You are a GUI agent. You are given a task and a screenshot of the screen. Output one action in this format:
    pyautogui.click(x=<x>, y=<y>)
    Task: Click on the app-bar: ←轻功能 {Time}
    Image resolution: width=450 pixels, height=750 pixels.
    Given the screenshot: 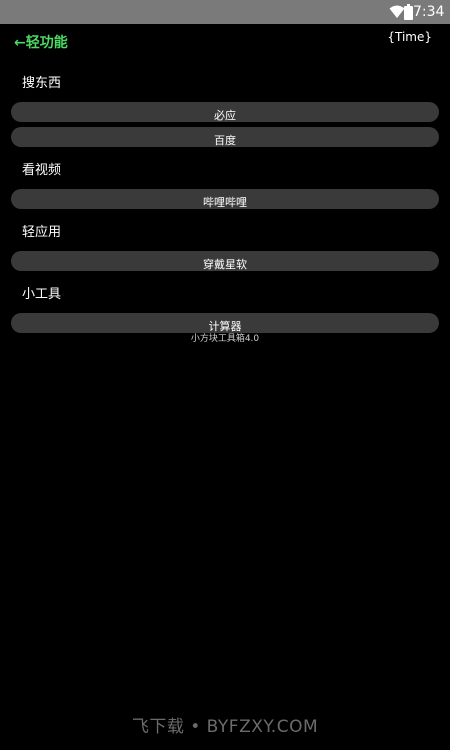 What is the action you would take?
    pyautogui.click(x=225, y=44)
    